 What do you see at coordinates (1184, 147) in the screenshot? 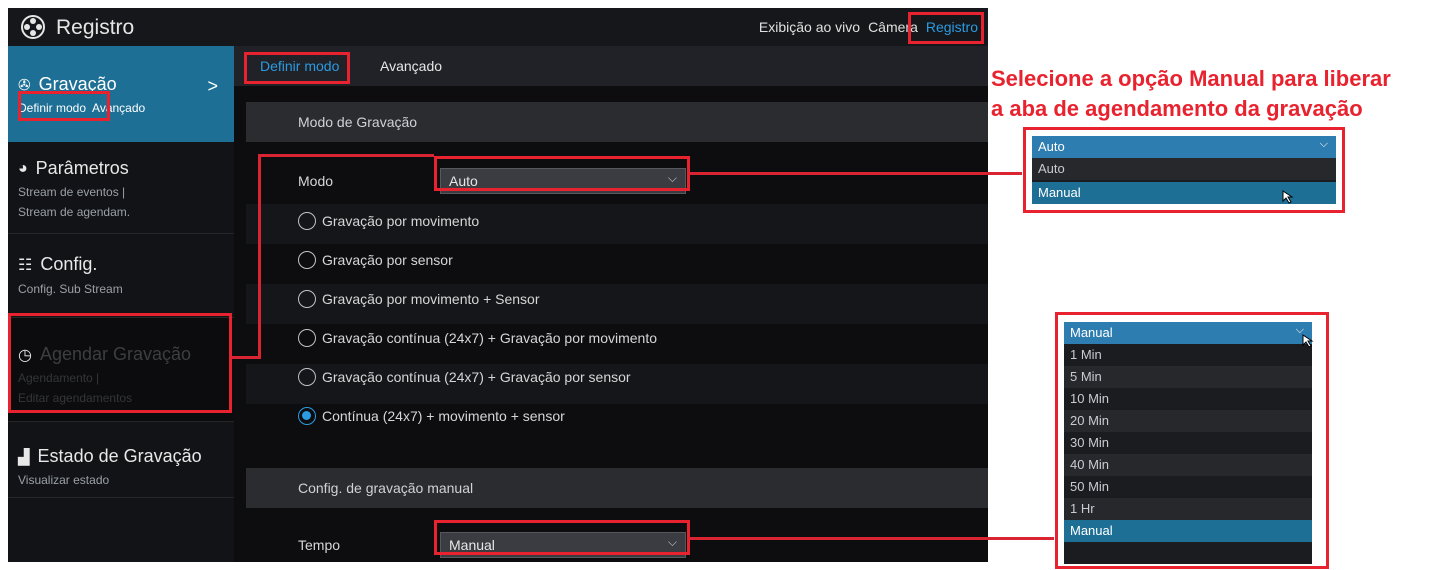
I see `dropdown-header: Auto ⌵` at bounding box center [1184, 147].